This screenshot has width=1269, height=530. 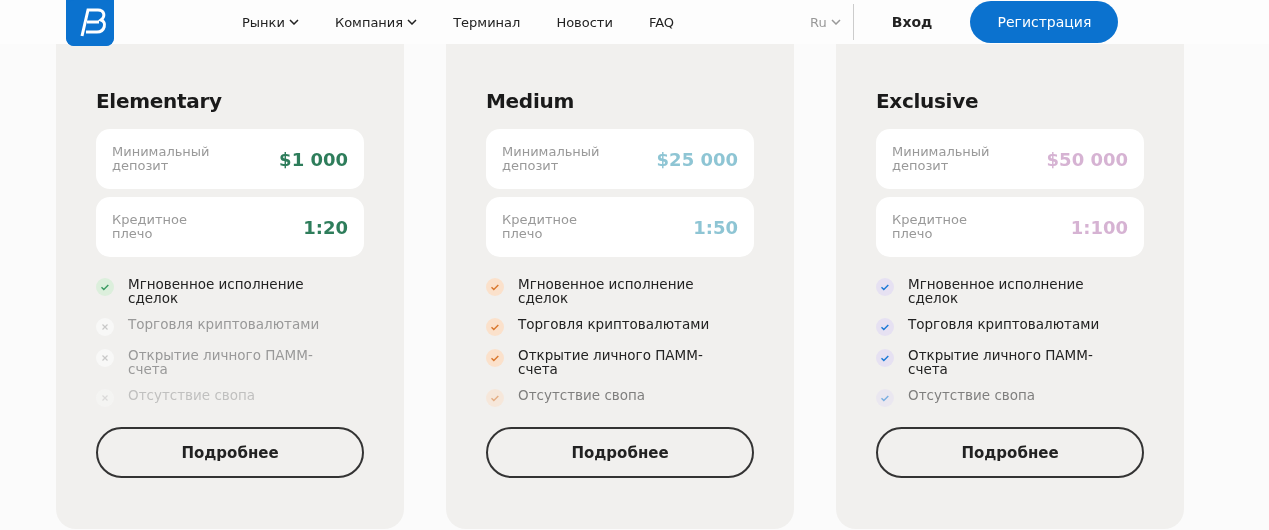 I want to click on spec-value: 1:20, so click(x=325, y=227).